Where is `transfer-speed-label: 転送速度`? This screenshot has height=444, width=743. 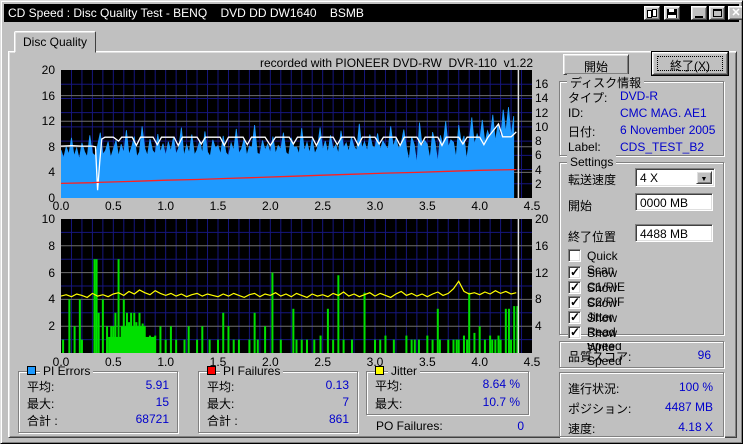
transfer-speed-label: 転送速度 is located at coordinates (592, 180).